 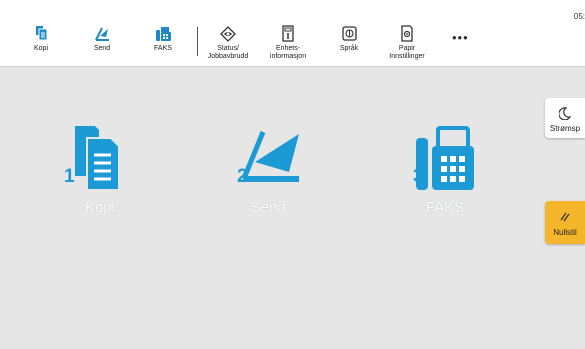 I want to click on toolbar-fax-button: FAKS, so click(x=163, y=38).